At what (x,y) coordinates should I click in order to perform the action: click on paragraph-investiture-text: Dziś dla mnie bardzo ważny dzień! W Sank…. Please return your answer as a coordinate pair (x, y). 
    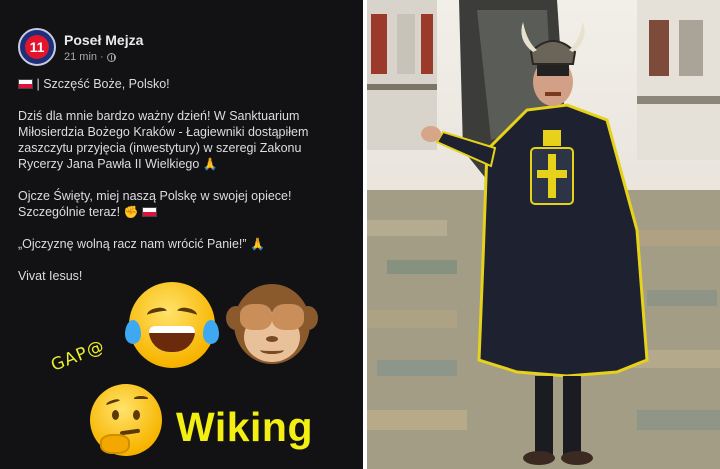
    Looking at the image, I should click on (163, 140).